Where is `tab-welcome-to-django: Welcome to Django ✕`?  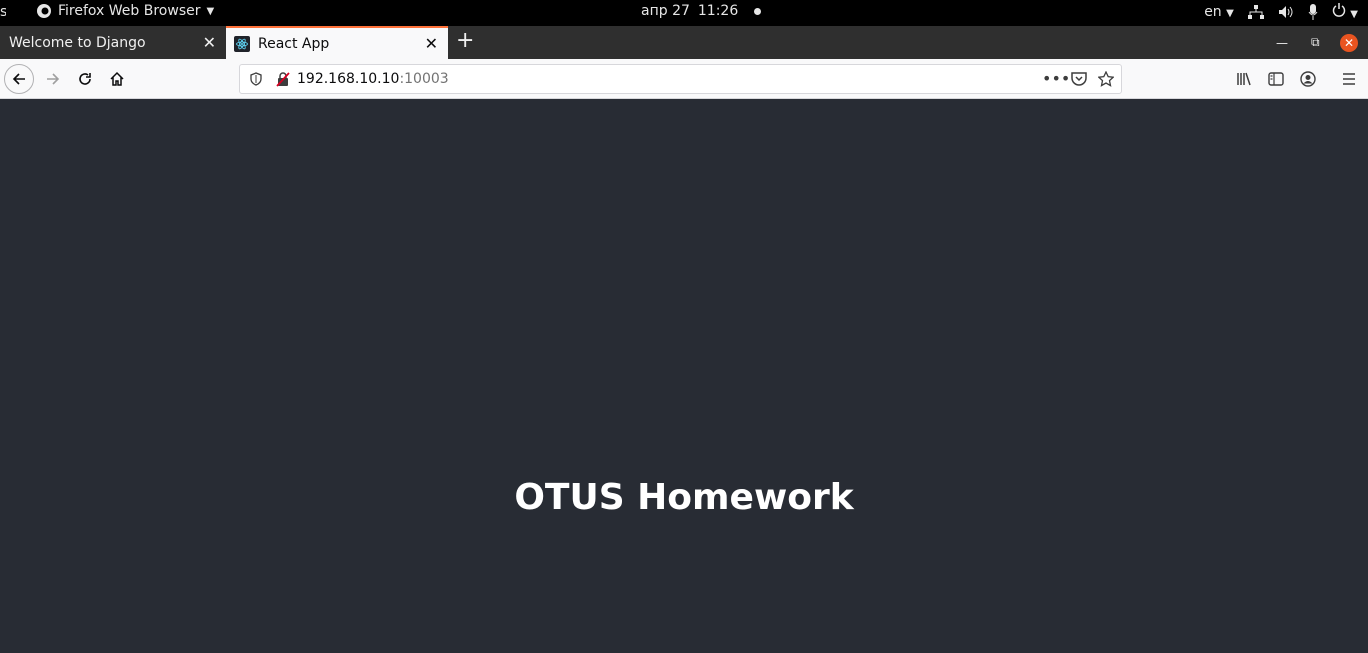 tab-welcome-to-django: Welcome to Django ✕ is located at coordinates (113, 42).